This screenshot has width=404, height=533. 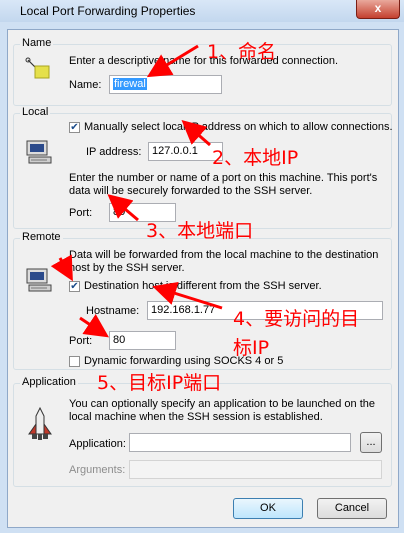 I want to click on annotation-4-line2: 标IP, so click(x=251, y=348).